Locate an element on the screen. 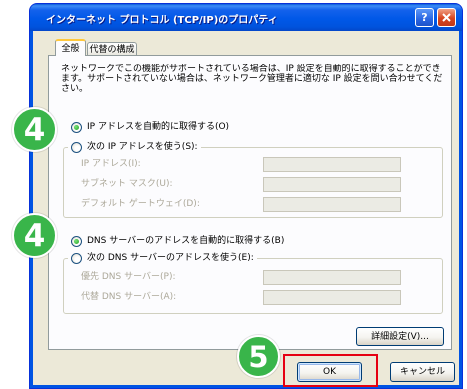  close-button is located at coordinates (446, 17).